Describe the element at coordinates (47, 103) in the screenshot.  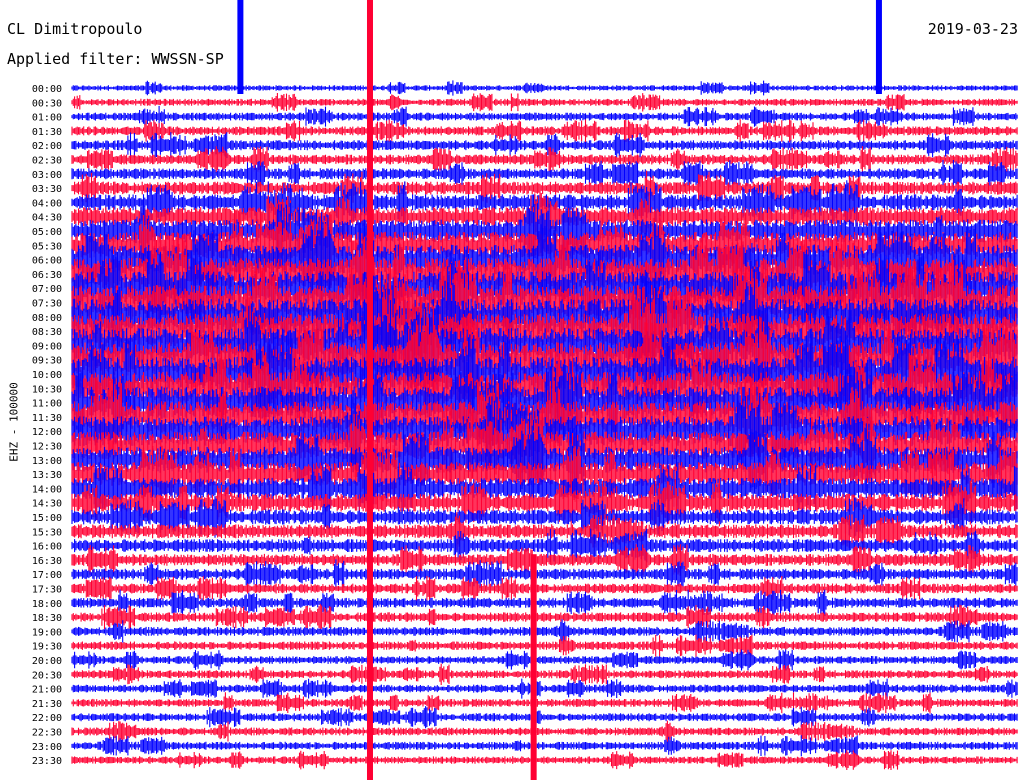
I see `row-label-0030: 00:30` at that location.